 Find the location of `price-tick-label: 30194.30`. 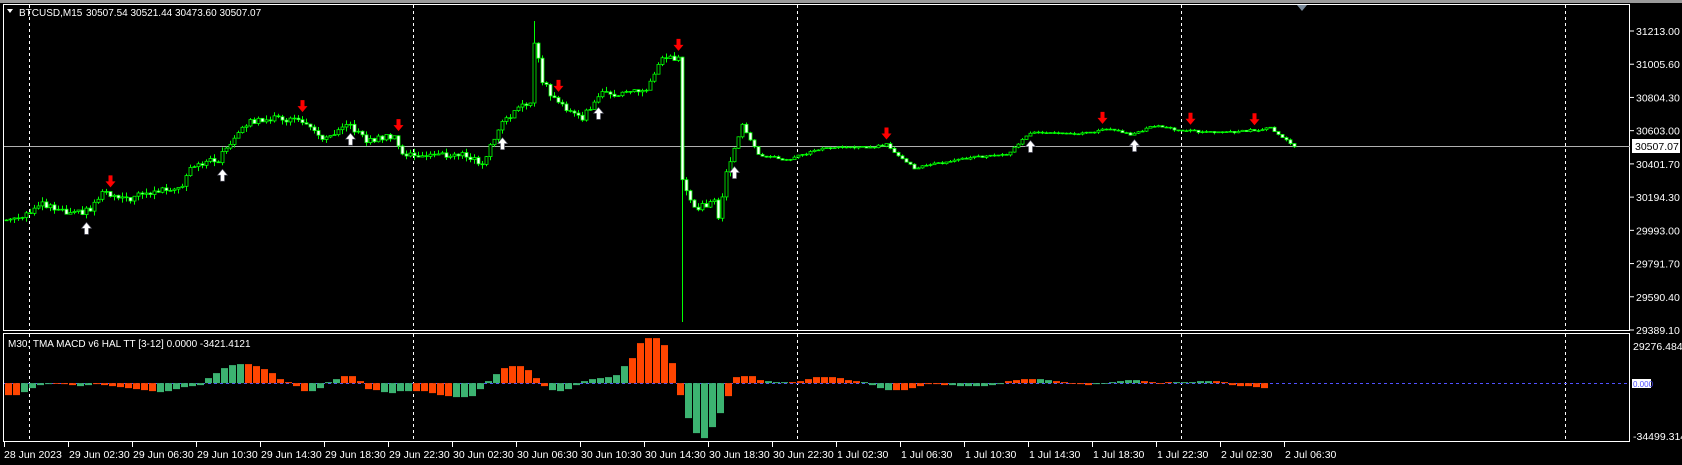

price-tick-label: 30194.30 is located at coordinates (1658, 198).